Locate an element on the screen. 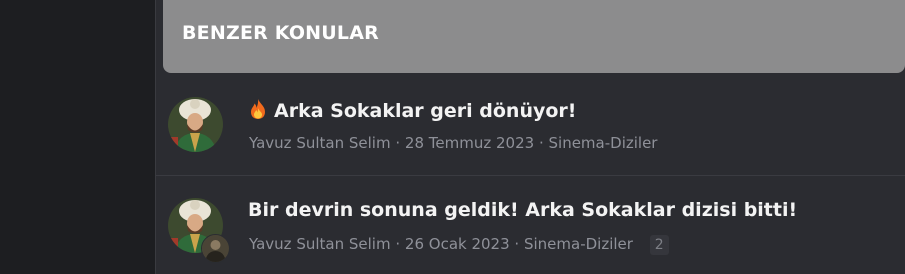  thread-title-link: Arka Sokaklar geri dönüyor! is located at coordinates (412, 110).